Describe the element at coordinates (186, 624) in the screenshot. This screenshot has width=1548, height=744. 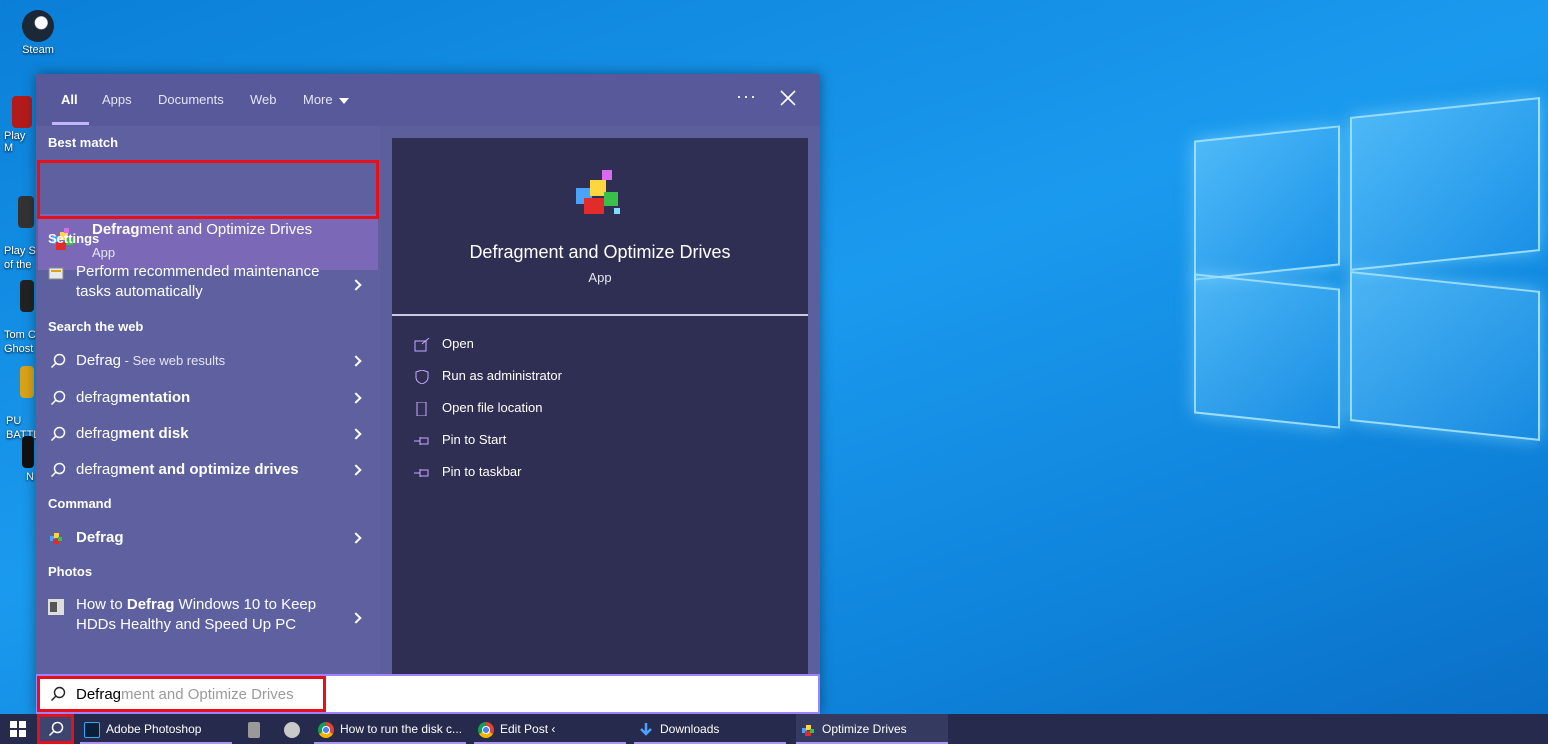
I see `photo-line2: HDDs Healthy and Speed Up PC` at that location.